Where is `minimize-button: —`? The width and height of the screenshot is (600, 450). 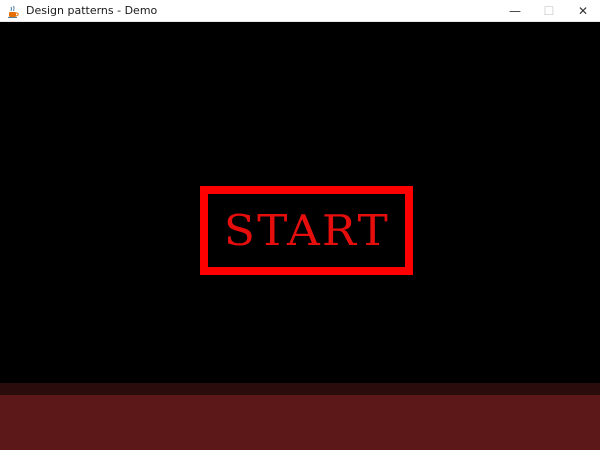
minimize-button: — is located at coordinates (515, 11).